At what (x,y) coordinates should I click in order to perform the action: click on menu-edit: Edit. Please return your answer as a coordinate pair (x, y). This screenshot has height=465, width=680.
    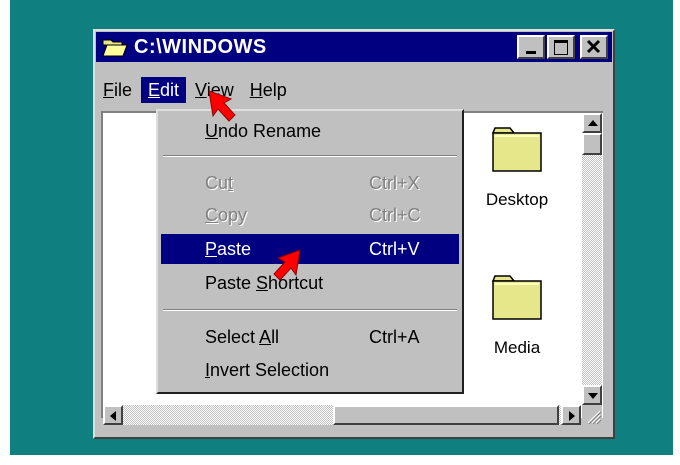
    Looking at the image, I should click on (164, 90).